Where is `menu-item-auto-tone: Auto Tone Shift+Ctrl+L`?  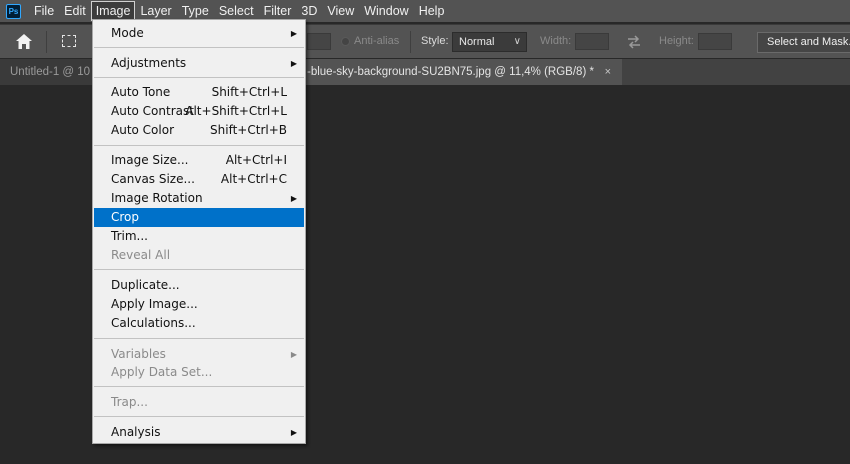 menu-item-auto-tone: Auto Tone Shift+Ctrl+L is located at coordinates (199, 92).